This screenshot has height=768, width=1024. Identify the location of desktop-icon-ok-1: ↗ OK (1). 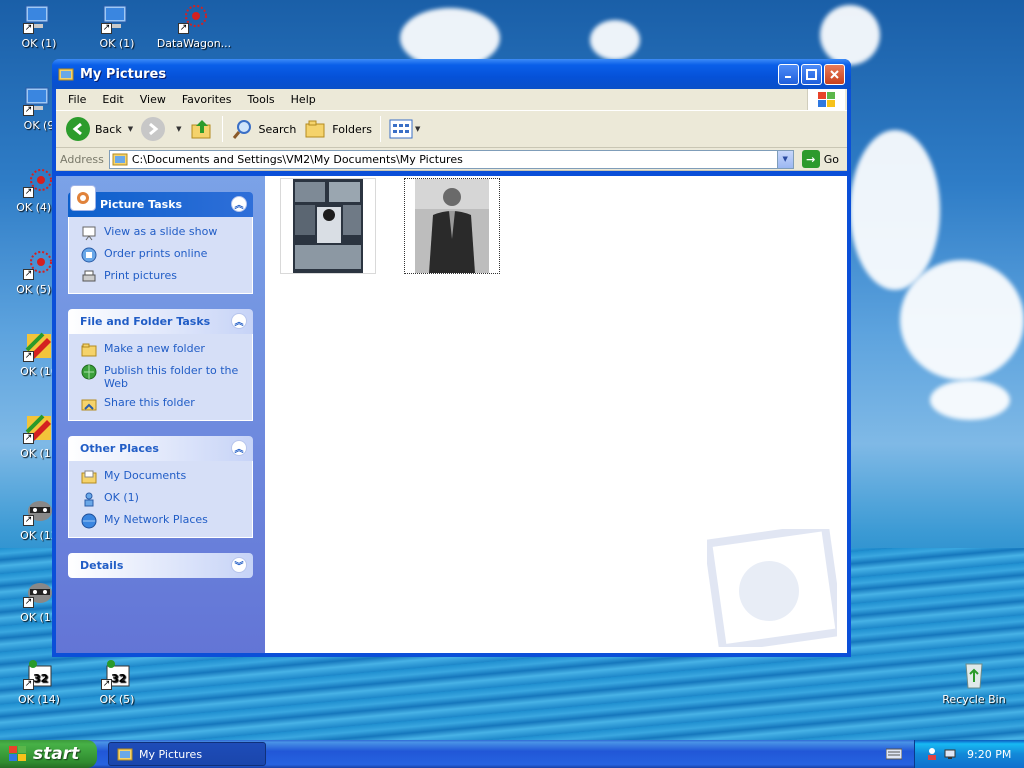
(39, 26).